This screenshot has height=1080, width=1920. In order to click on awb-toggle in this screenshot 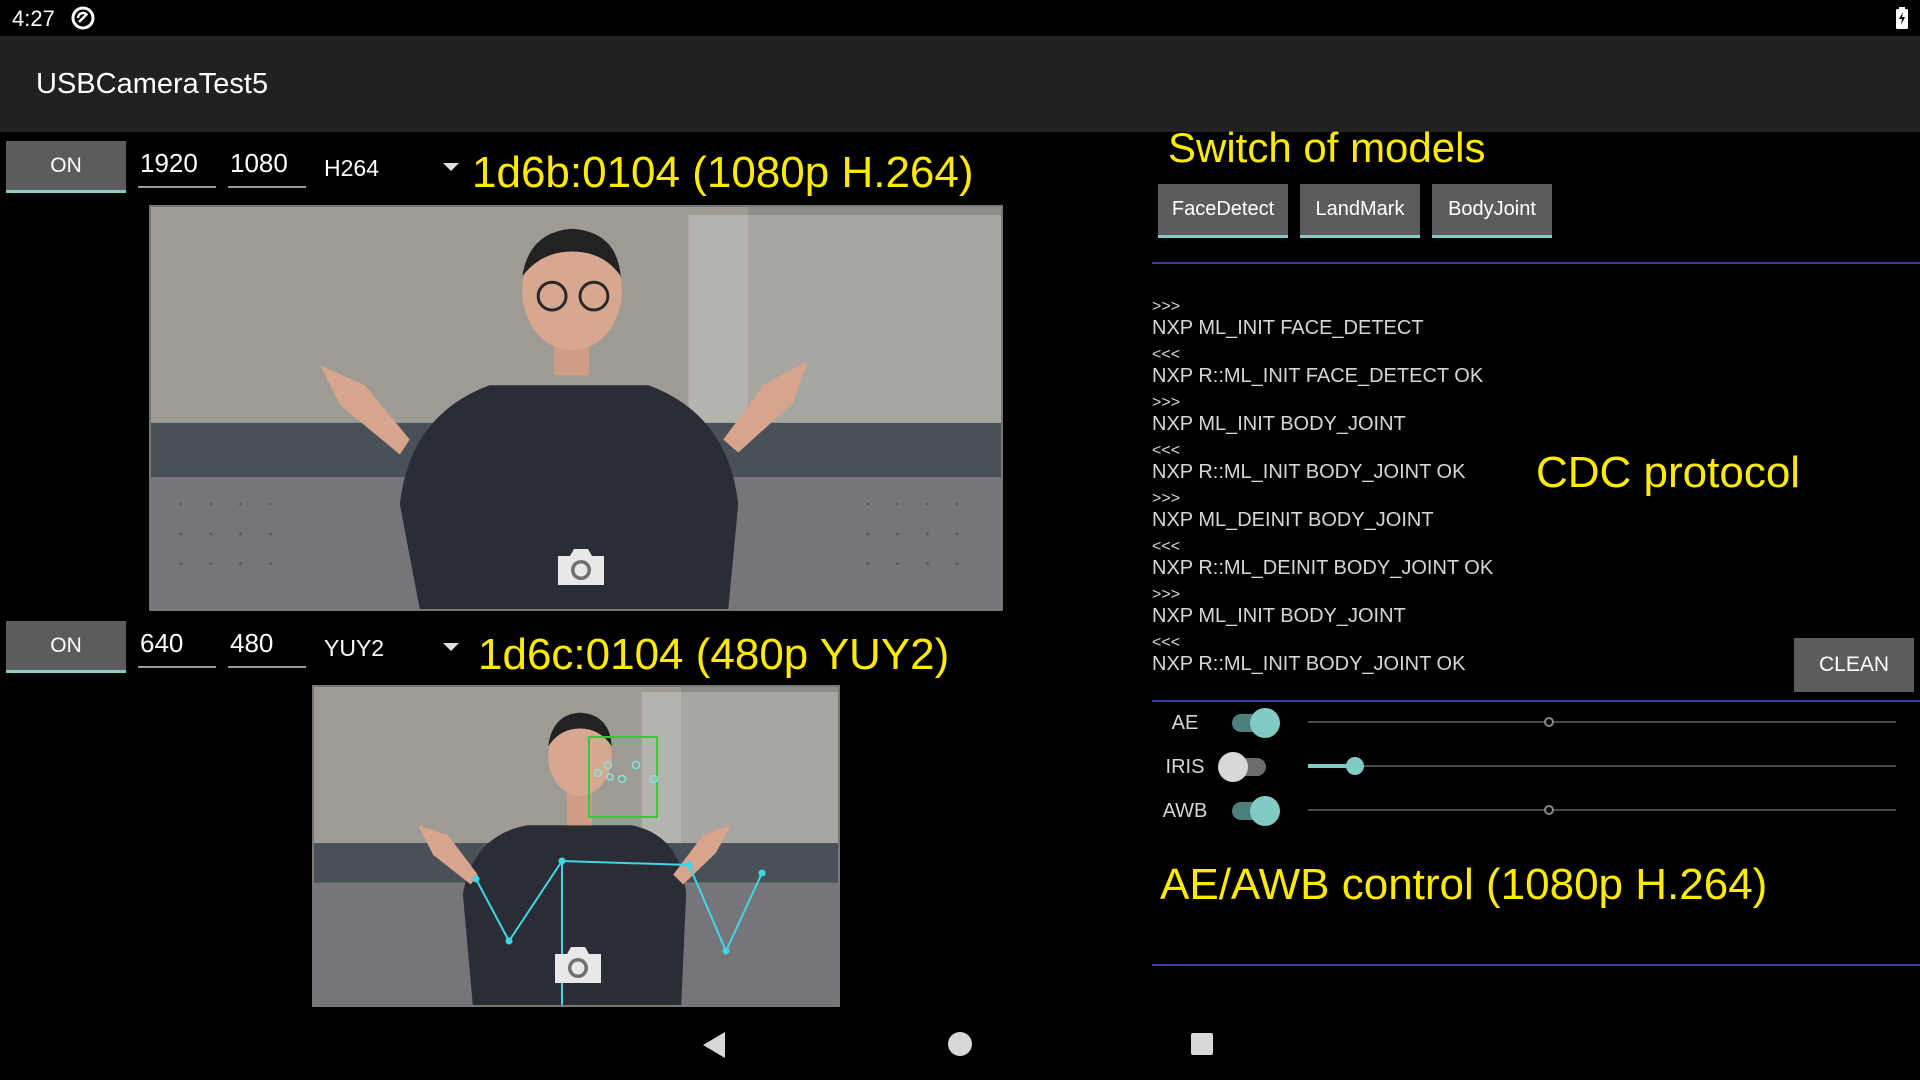, I will do `click(1254, 811)`.